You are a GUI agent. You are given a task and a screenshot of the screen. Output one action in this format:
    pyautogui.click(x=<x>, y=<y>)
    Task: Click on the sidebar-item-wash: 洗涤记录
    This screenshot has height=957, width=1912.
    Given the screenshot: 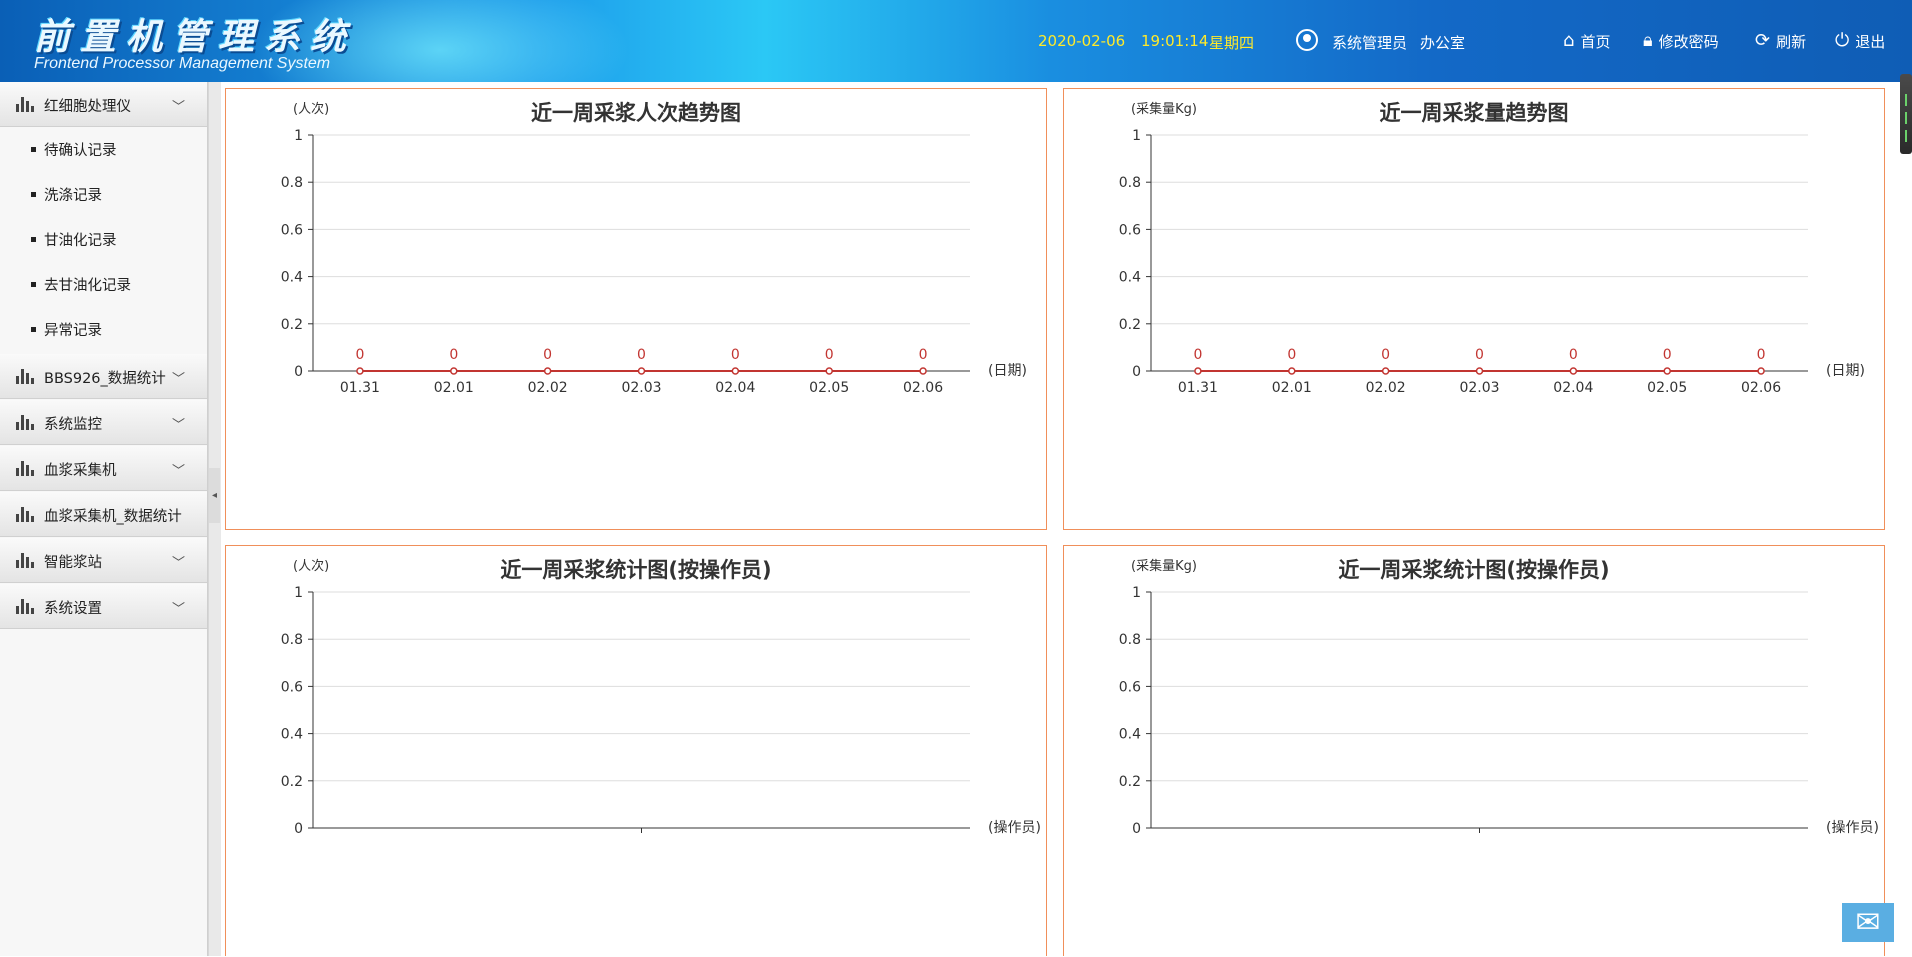 What is the action you would take?
    pyautogui.click(x=103, y=194)
    